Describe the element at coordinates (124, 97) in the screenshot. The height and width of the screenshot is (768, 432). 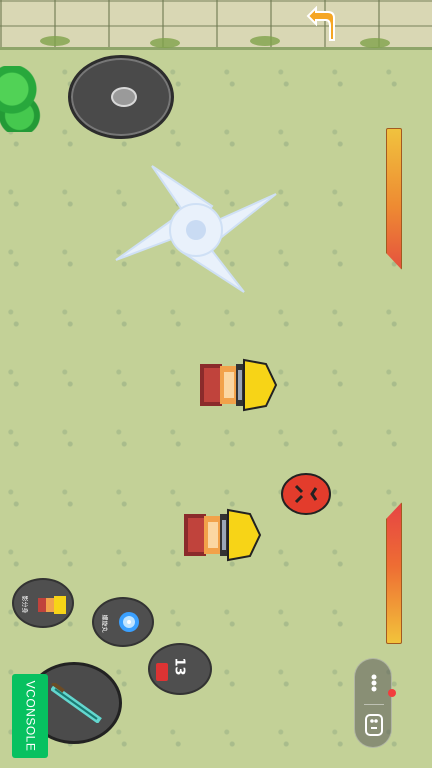
I see `joystick-knob` at that location.